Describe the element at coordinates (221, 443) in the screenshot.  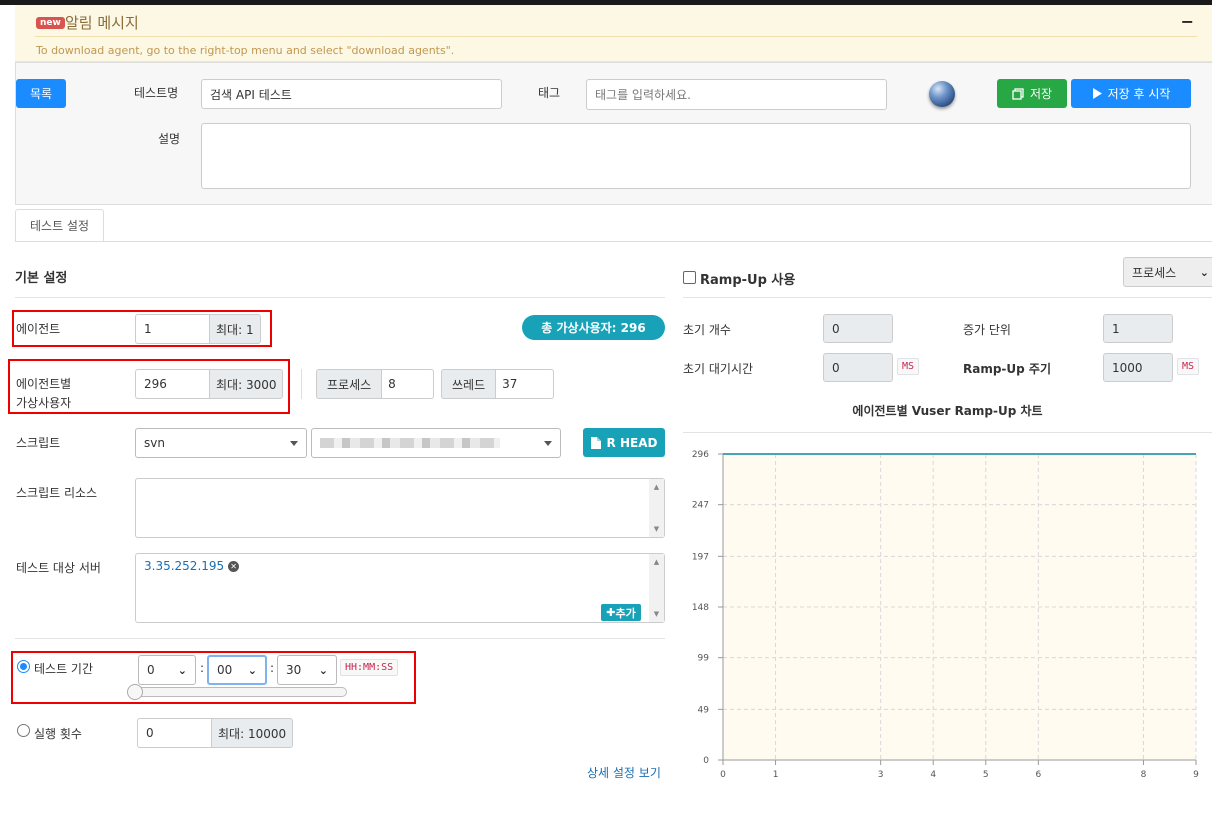
I see `script-repo-select: svn` at that location.